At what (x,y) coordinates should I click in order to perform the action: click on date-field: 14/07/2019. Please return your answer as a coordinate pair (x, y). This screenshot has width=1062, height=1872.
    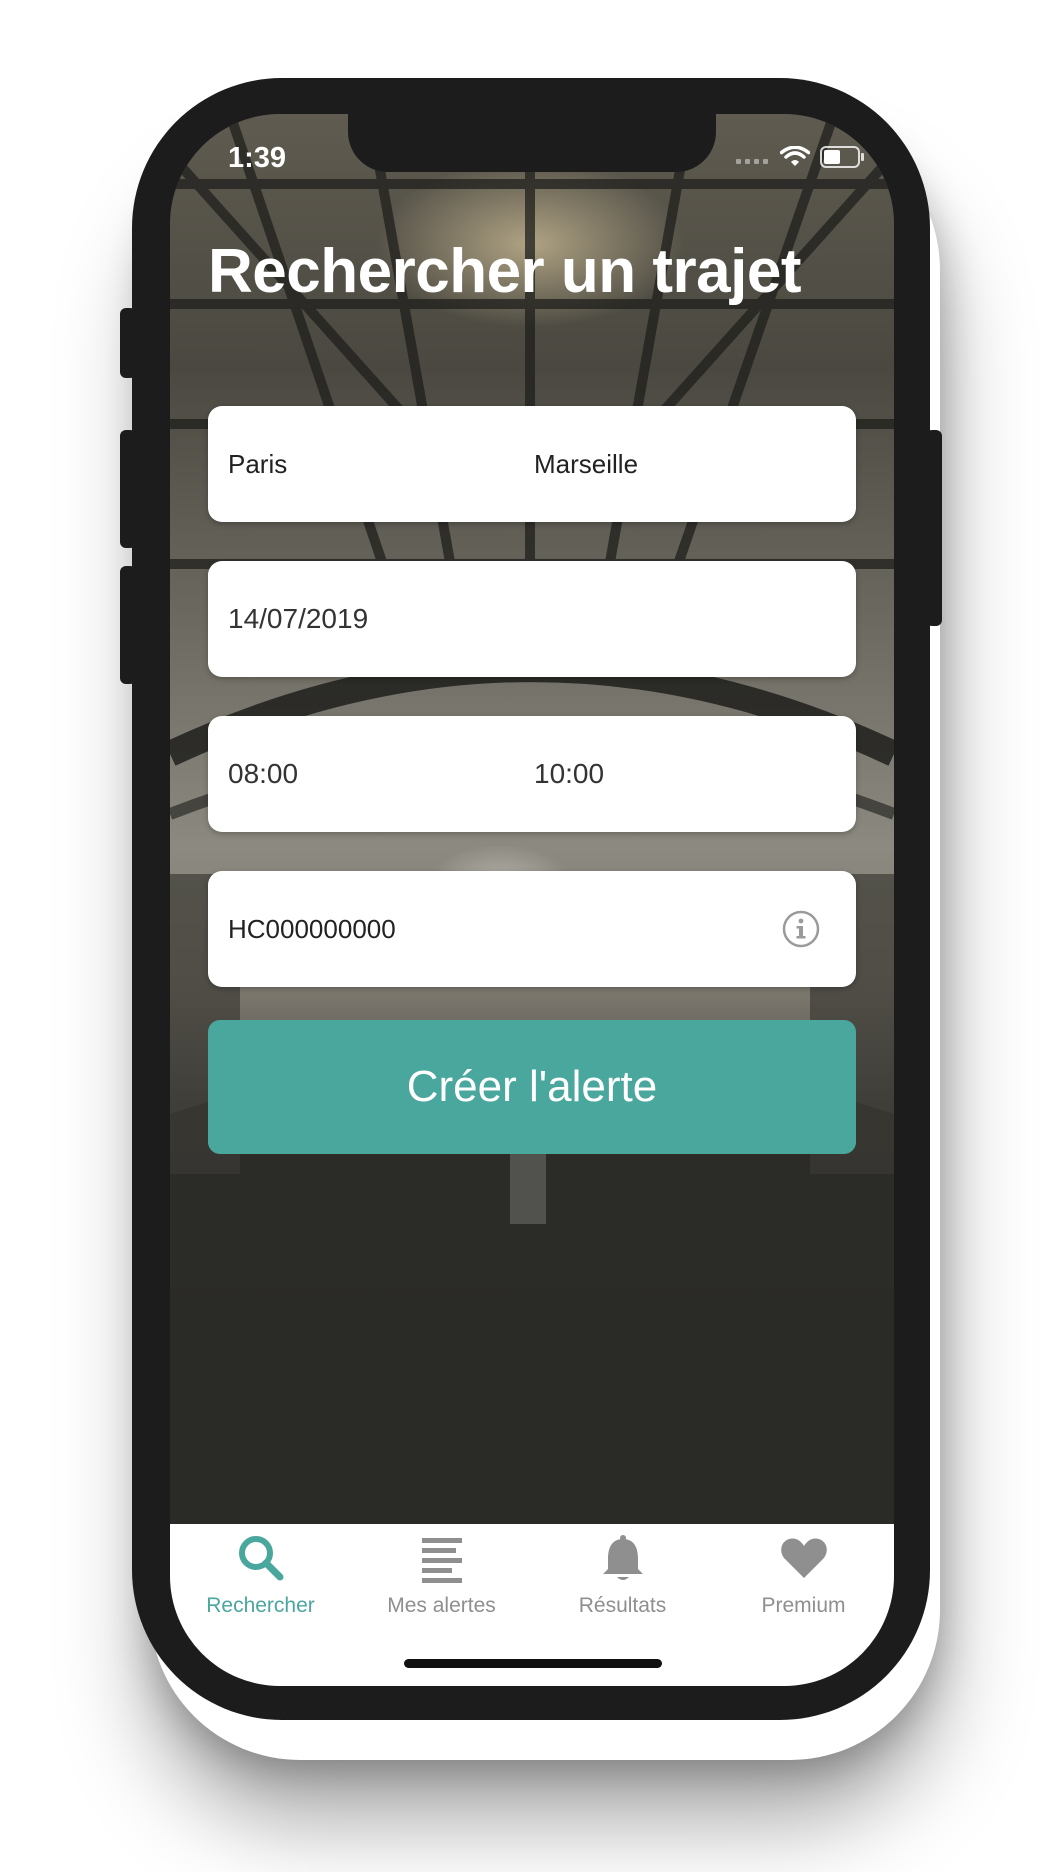
    Looking at the image, I should click on (528, 619).